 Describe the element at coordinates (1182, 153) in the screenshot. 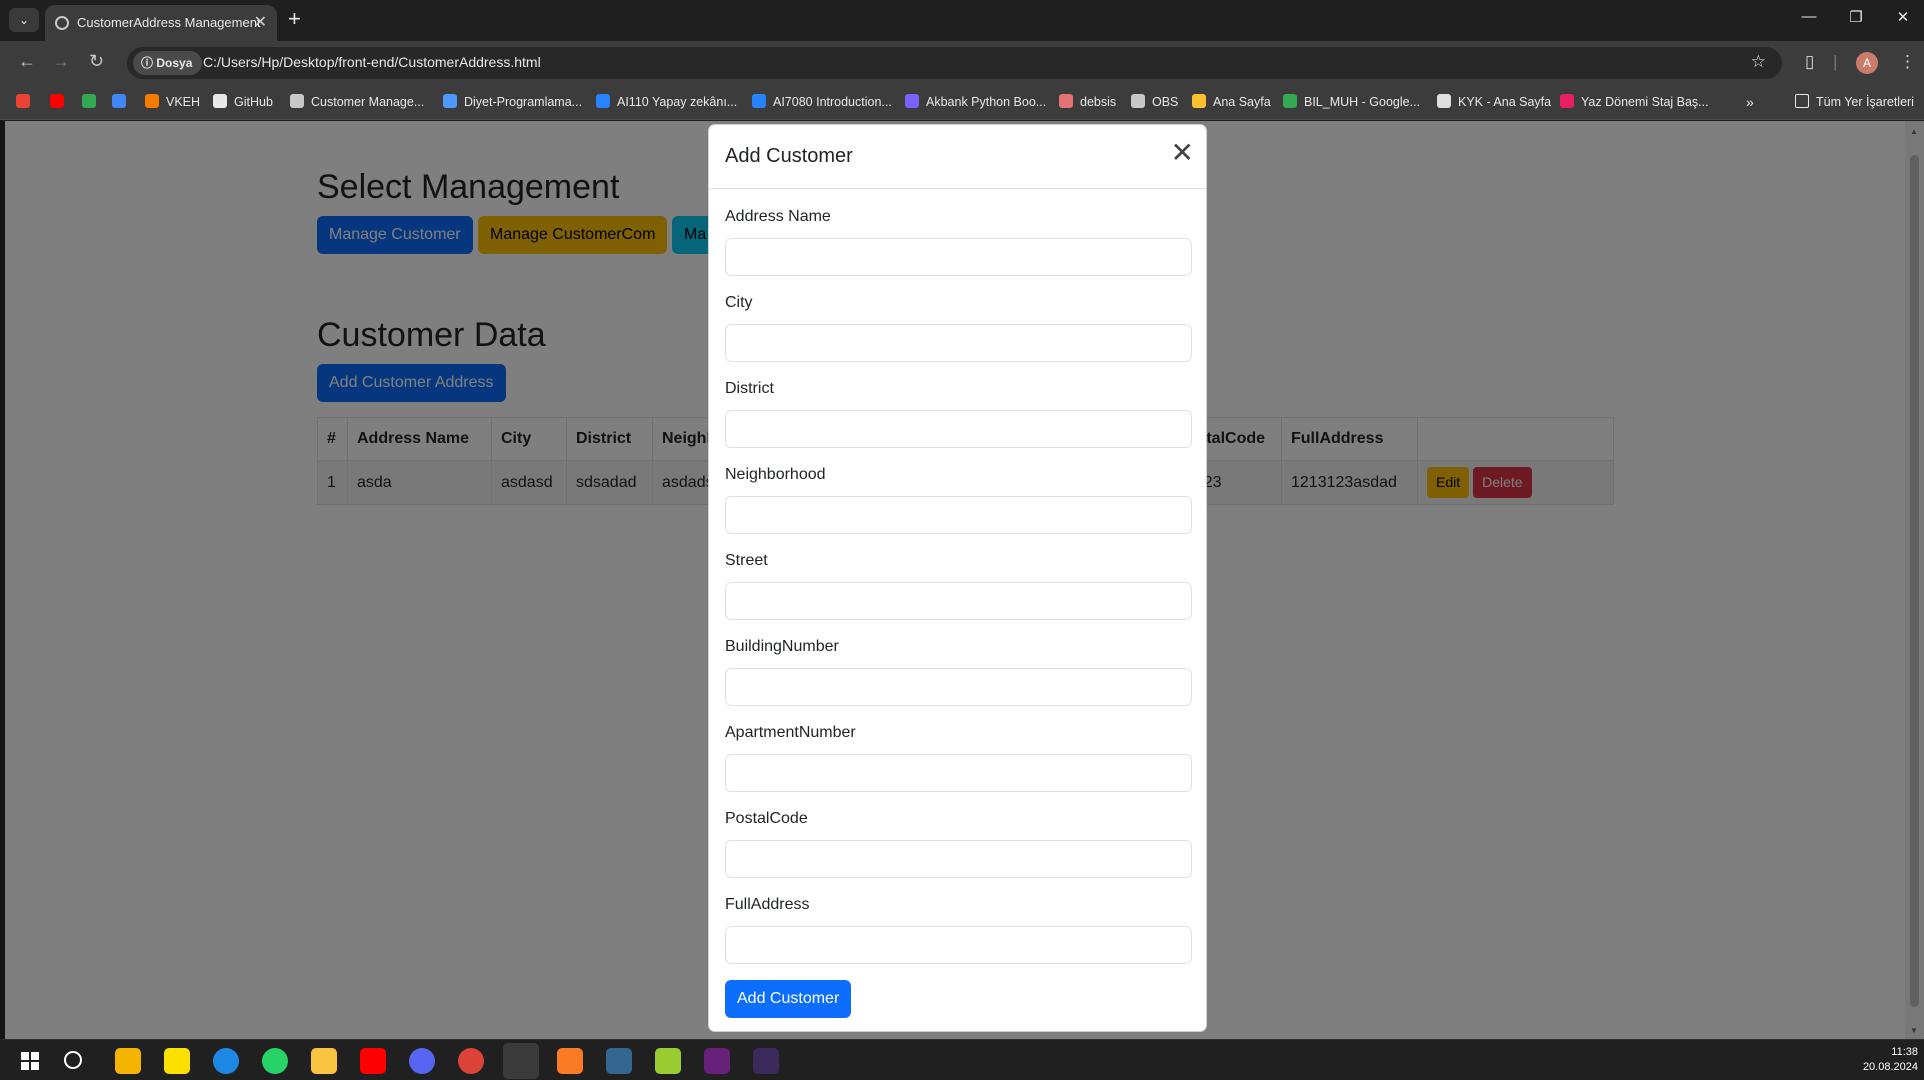

I see `close-icon: ✕` at that location.